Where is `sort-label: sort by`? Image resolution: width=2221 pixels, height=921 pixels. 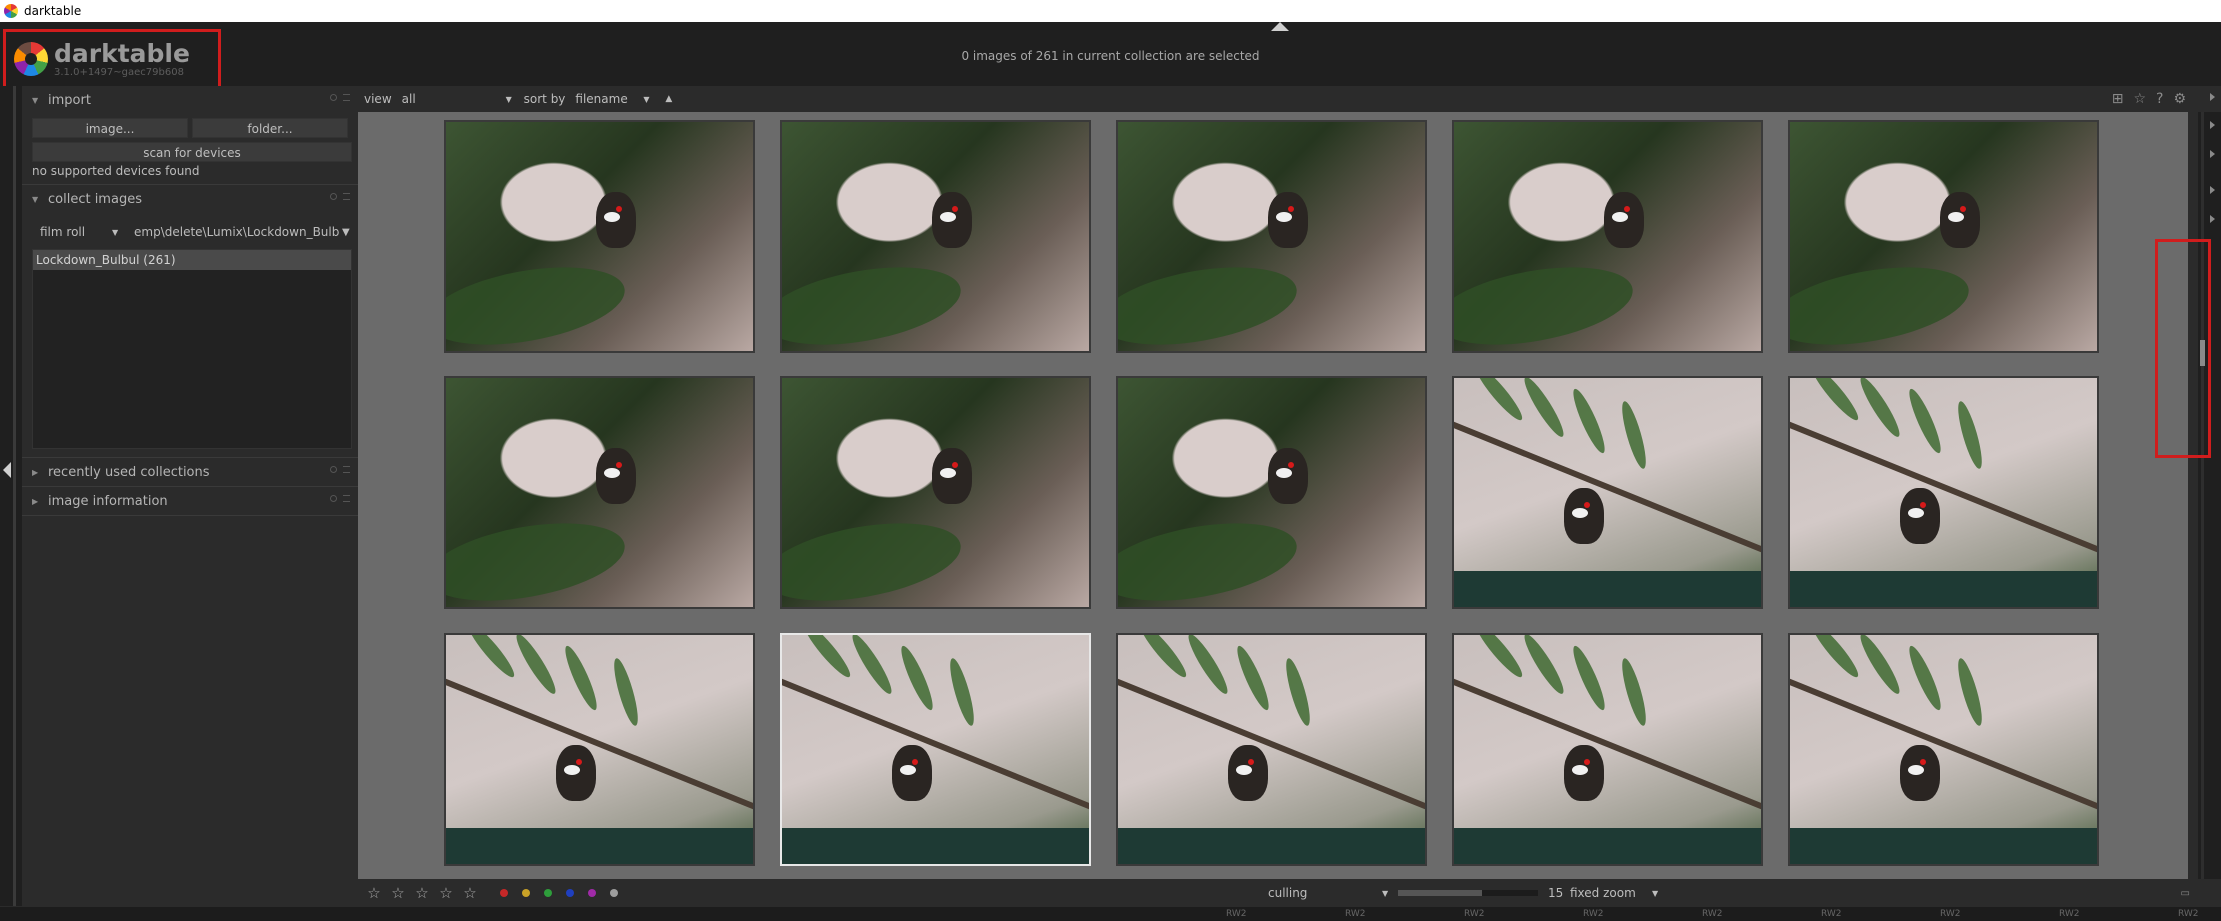 sort-label: sort by is located at coordinates (544, 99).